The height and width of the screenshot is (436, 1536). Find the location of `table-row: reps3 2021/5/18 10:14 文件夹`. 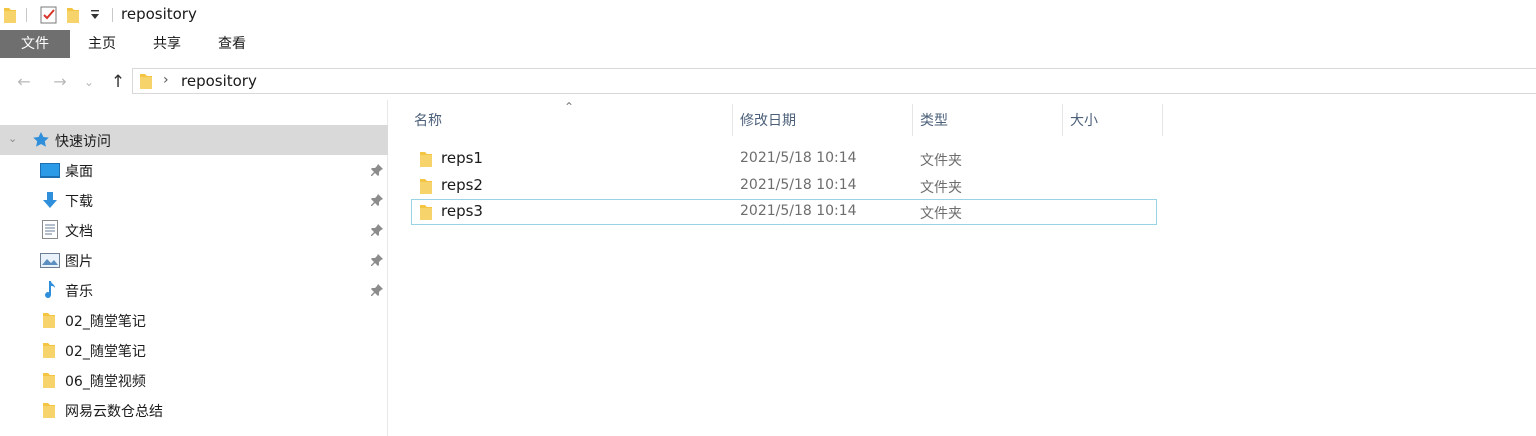

table-row: reps3 2021/5/18 10:14 文件夹 is located at coordinates (784, 212).